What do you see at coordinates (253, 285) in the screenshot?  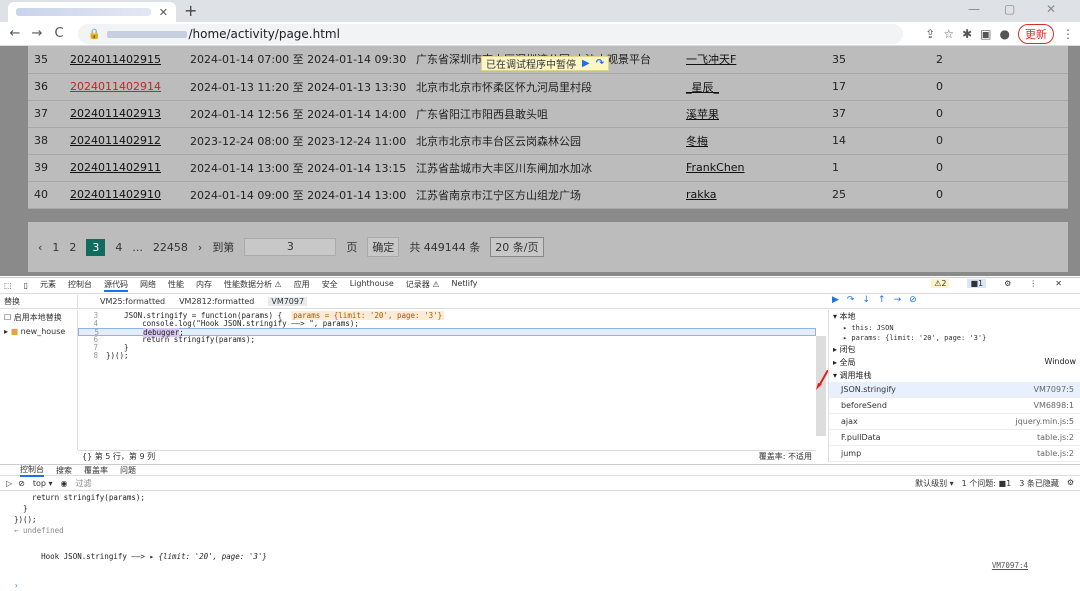 I see `devtools-tab-6: 性能数据分析 ⚠` at bounding box center [253, 285].